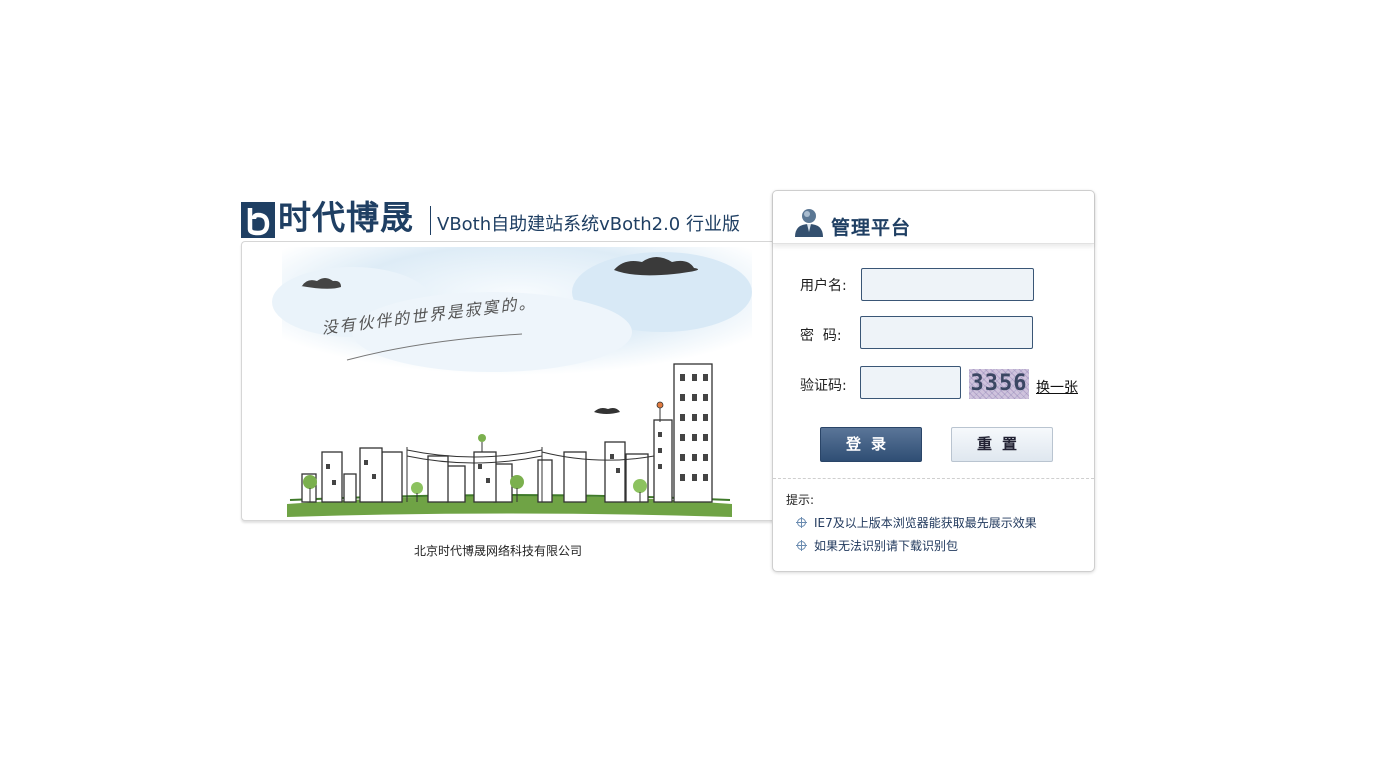 This screenshot has height=772, width=1400. What do you see at coordinates (947, 284) in the screenshot?
I see `username-input` at bounding box center [947, 284].